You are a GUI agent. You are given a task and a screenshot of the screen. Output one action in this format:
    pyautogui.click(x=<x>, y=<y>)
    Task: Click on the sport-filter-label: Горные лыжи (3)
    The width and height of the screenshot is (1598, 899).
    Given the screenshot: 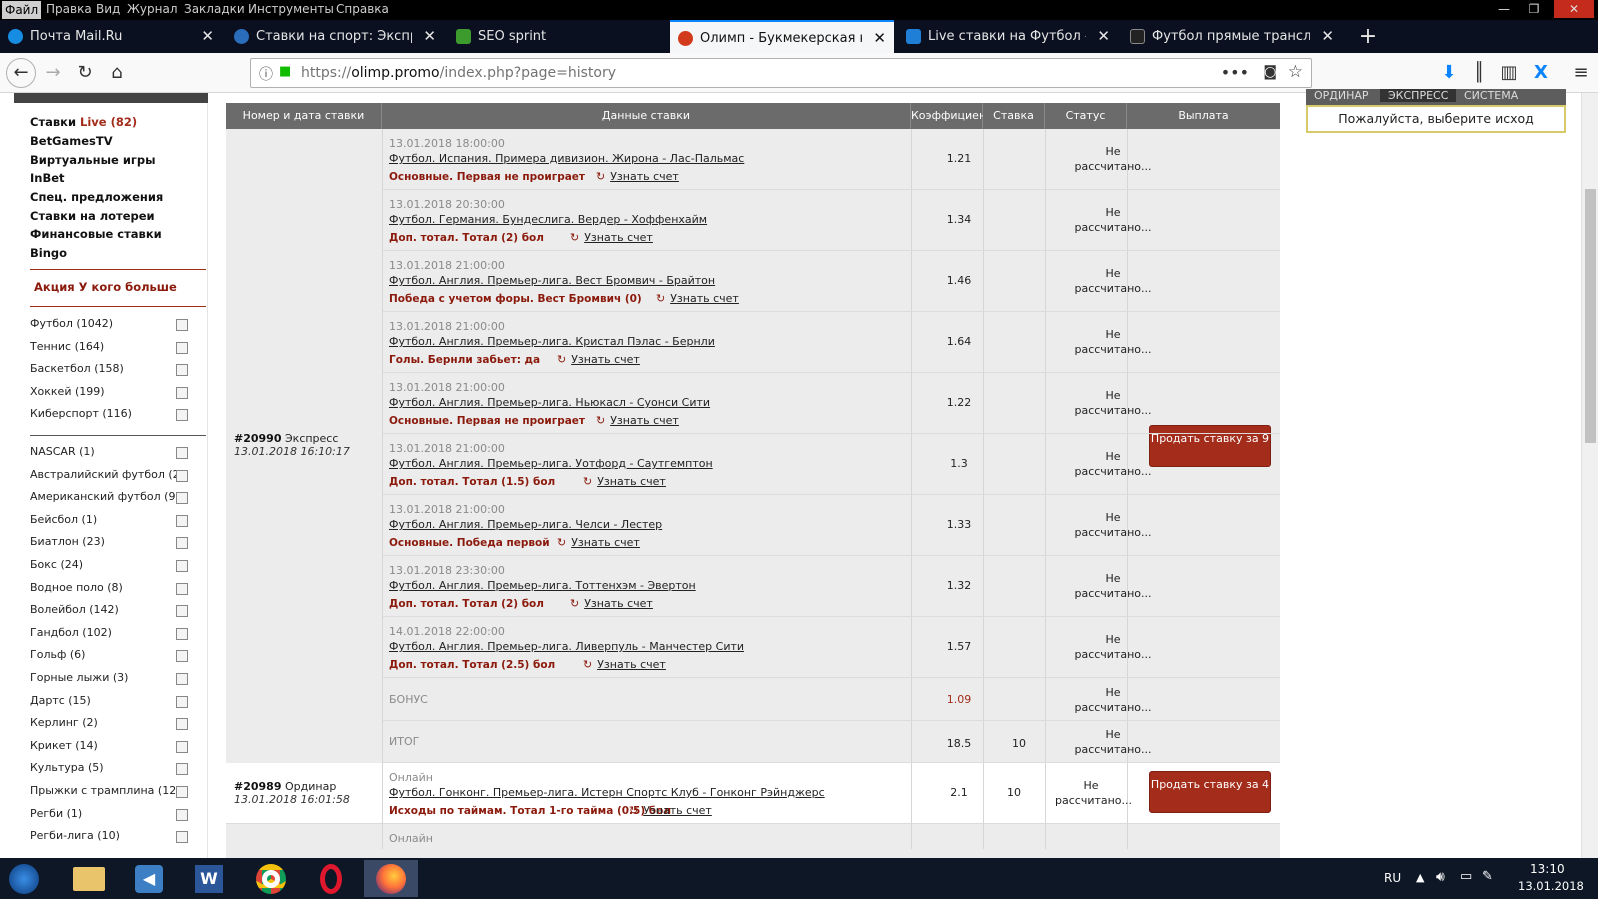 What is the action you would take?
    pyautogui.click(x=79, y=677)
    